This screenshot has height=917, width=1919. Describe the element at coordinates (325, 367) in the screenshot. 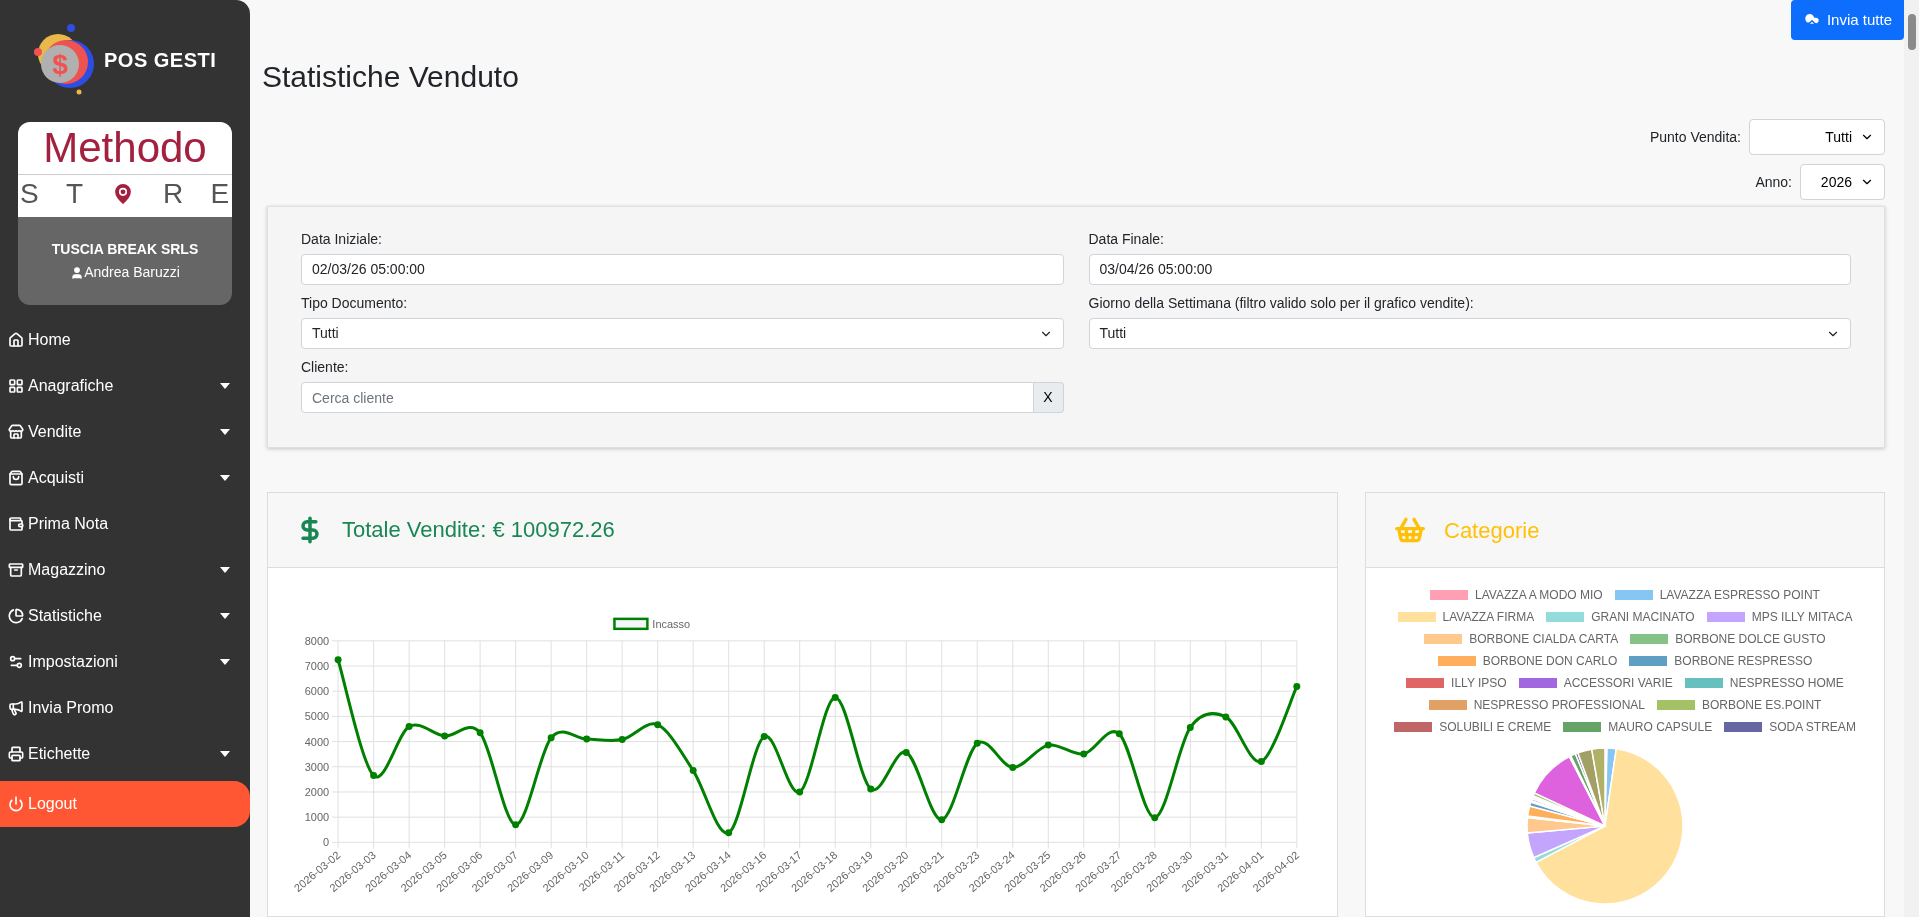

I see `field-label: Cliente:` at that location.